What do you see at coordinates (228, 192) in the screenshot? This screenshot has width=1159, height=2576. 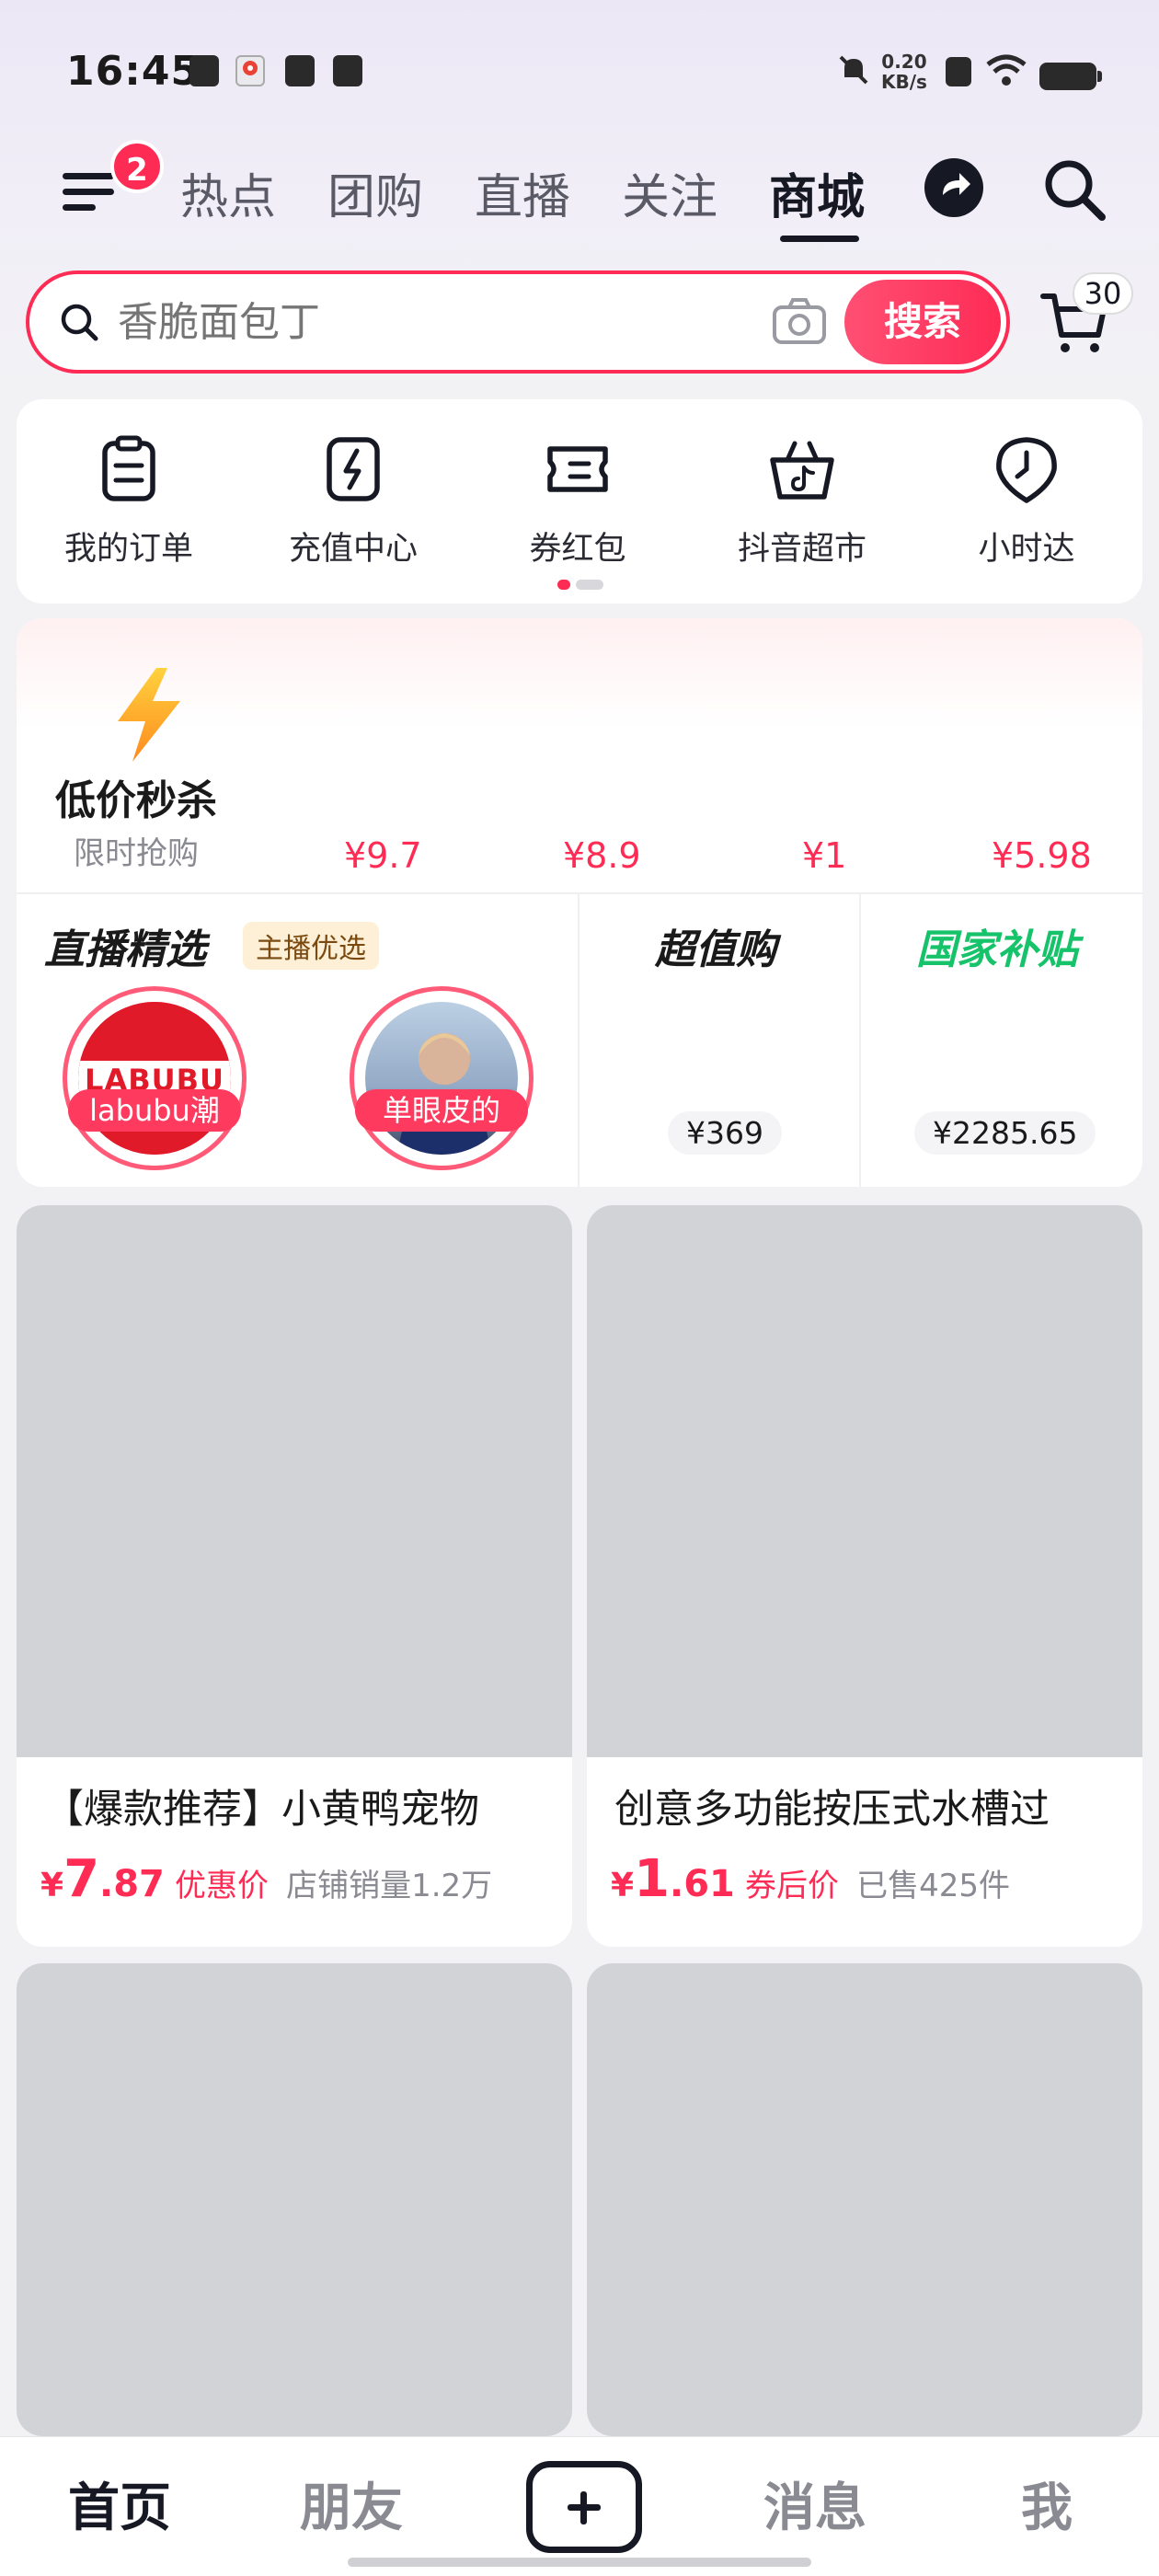 I see `tab-hot: 热点` at bounding box center [228, 192].